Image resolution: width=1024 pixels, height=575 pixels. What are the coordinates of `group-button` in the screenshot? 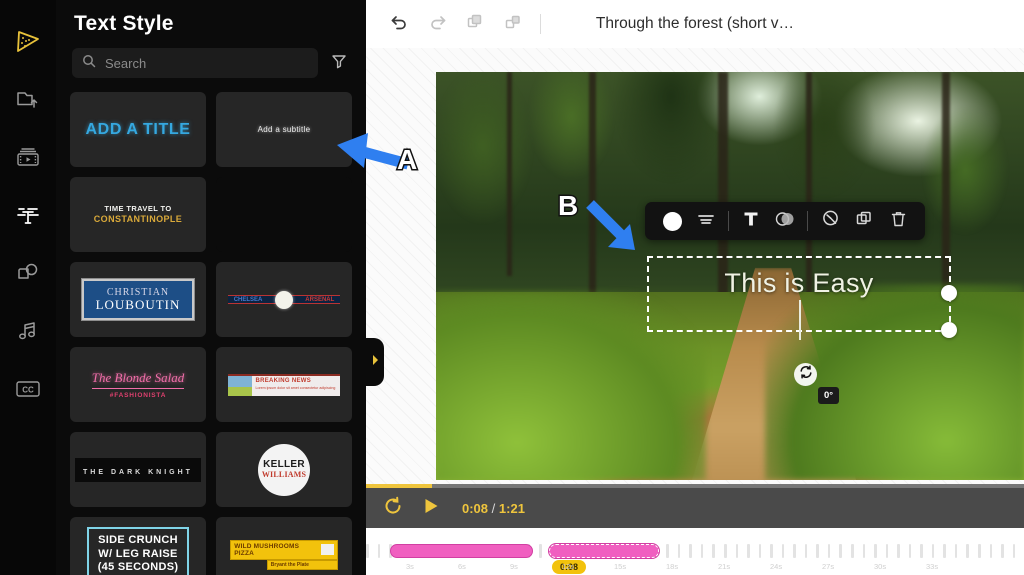 It's located at (513, 24).